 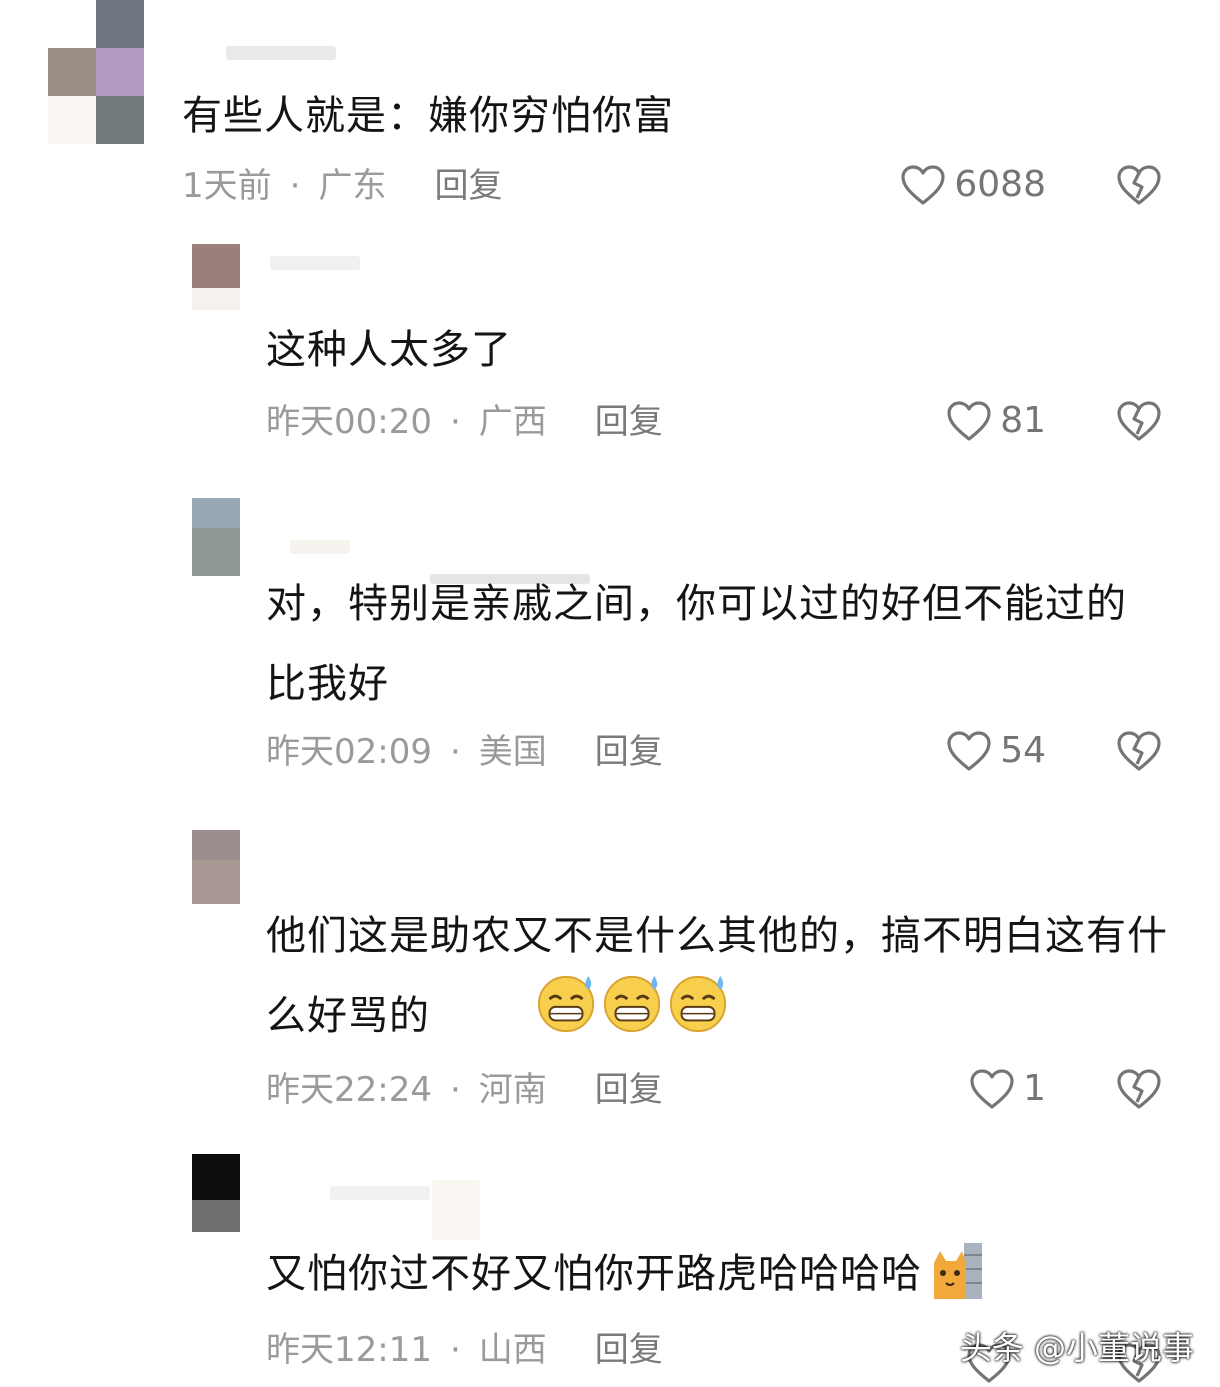 What do you see at coordinates (512, 1090) in the screenshot?
I see `comment-location: 河南` at bounding box center [512, 1090].